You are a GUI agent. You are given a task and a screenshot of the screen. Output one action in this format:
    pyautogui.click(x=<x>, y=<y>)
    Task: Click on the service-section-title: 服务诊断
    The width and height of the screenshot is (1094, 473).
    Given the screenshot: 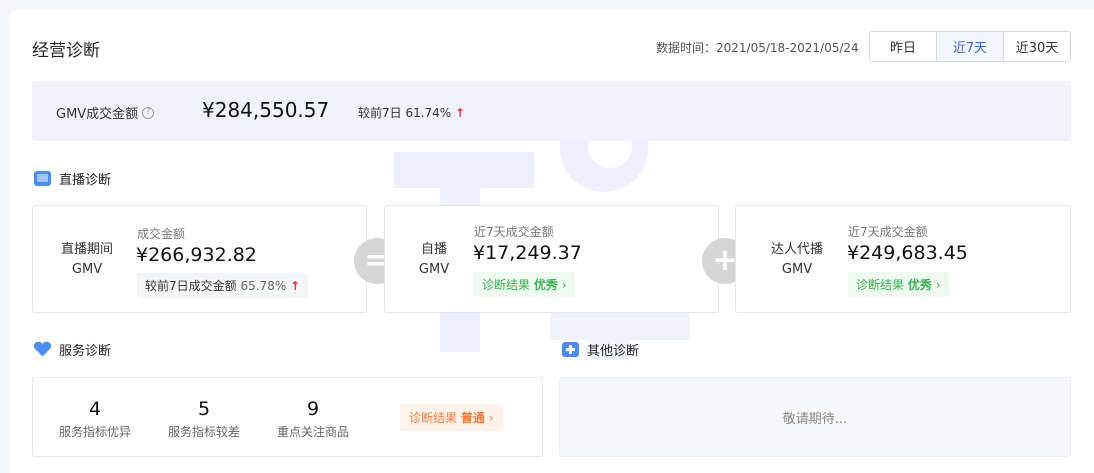 What is the action you would take?
    pyautogui.click(x=72, y=349)
    